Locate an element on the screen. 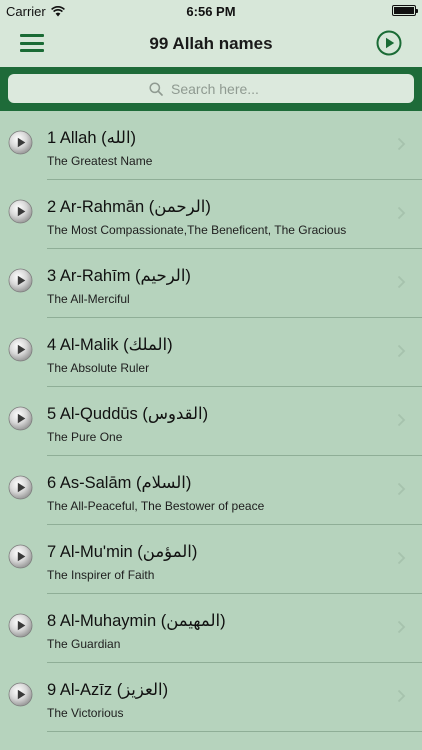  search-bar is located at coordinates (211, 89).